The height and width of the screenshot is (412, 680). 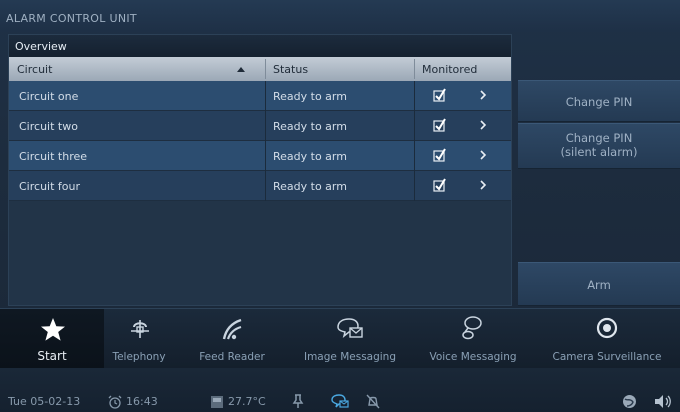 I want to click on nav-feed-reader: Feed Reader, so click(x=232, y=339).